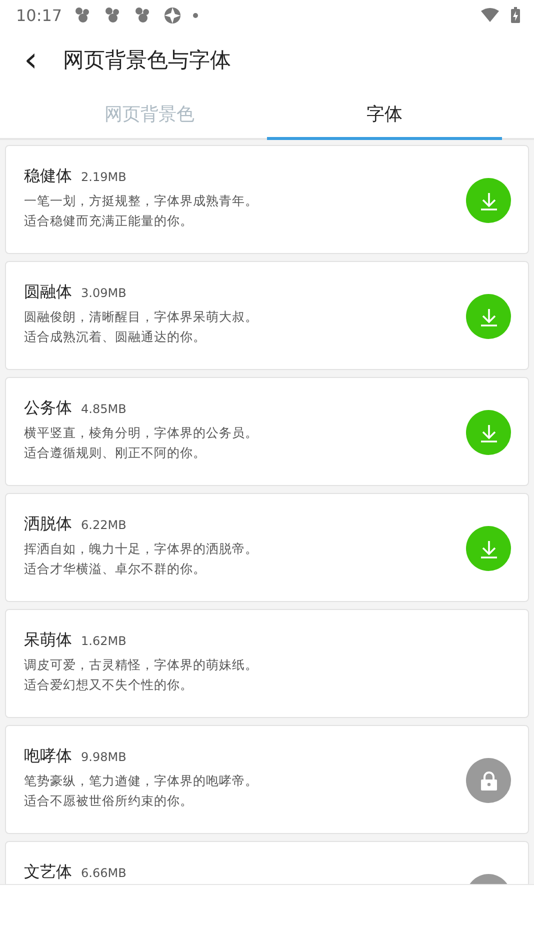  I want to click on font-name: 公务体, so click(48, 408).